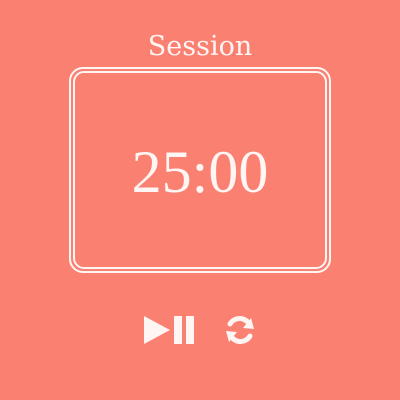 This screenshot has width=400, height=400. I want to click on play-pause-button, so click(171, 330).